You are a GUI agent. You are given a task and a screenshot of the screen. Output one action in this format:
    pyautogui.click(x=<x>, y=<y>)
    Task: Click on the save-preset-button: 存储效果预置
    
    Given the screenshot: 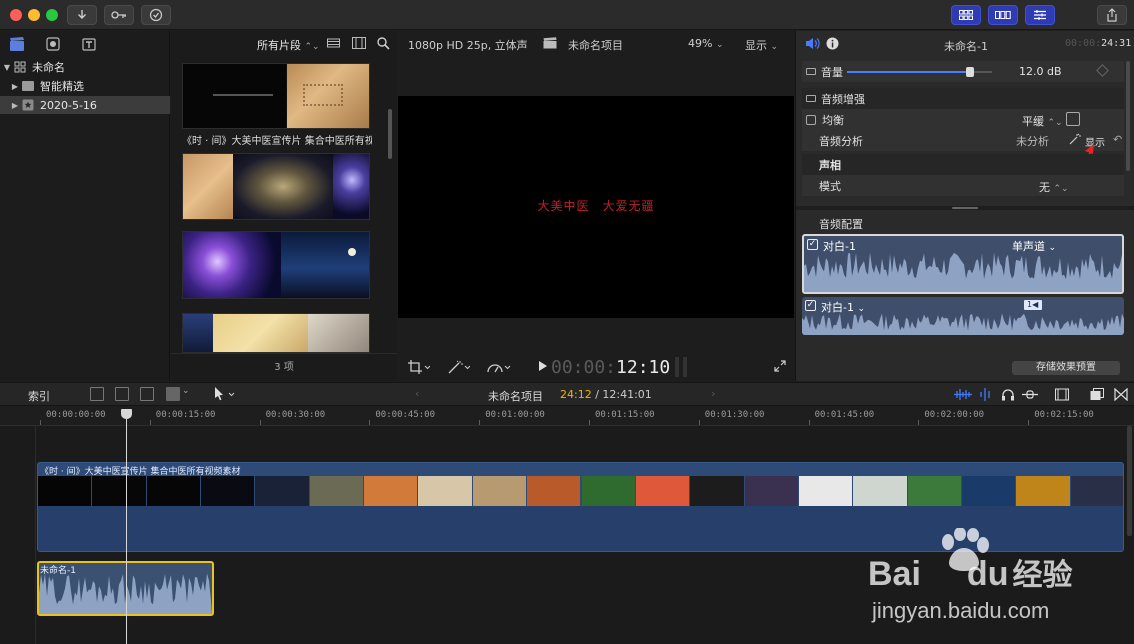 What is the action you would take?
    pyautogui.click(x=1066, y=368)
    